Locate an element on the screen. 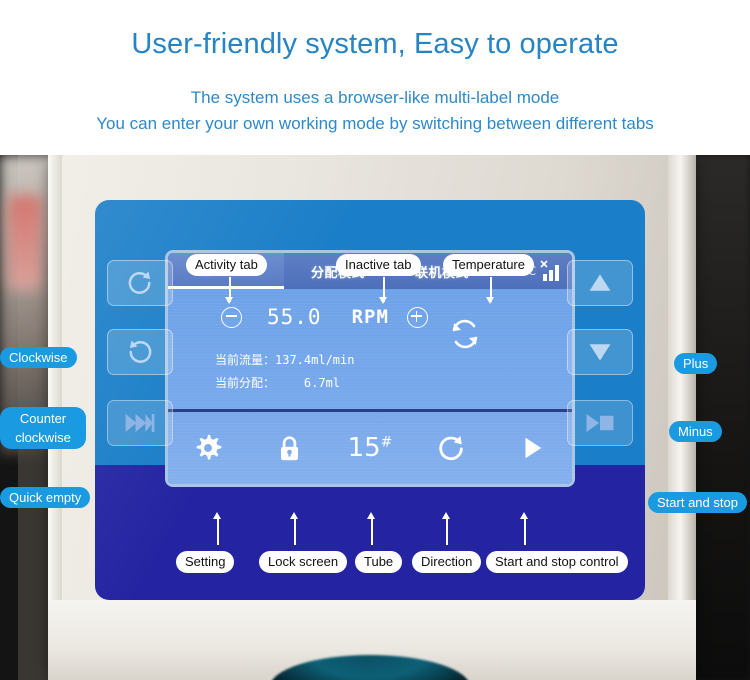 This screenshot has width=750, height=680. callout-plus: Plus is located at coordinates (696, 363).